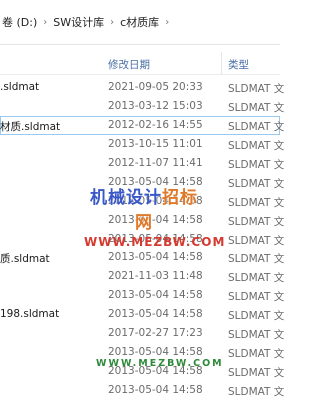 This screenshot has width=320, height=400. Describe the element at coordinates (155, 87) in the screenshot. I see `file-date: 2021-09-05 20:33` at that location.